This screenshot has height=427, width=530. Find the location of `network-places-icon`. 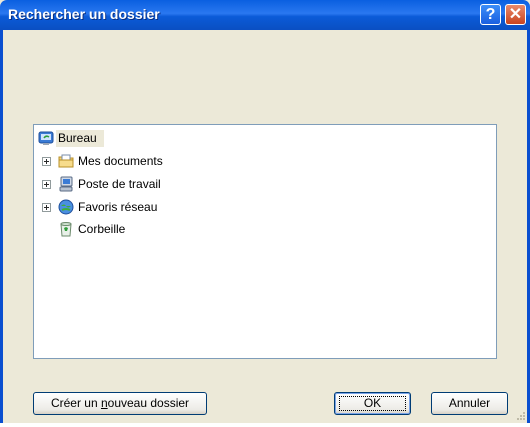

network-places-icon is located at coordinates (66, 207).